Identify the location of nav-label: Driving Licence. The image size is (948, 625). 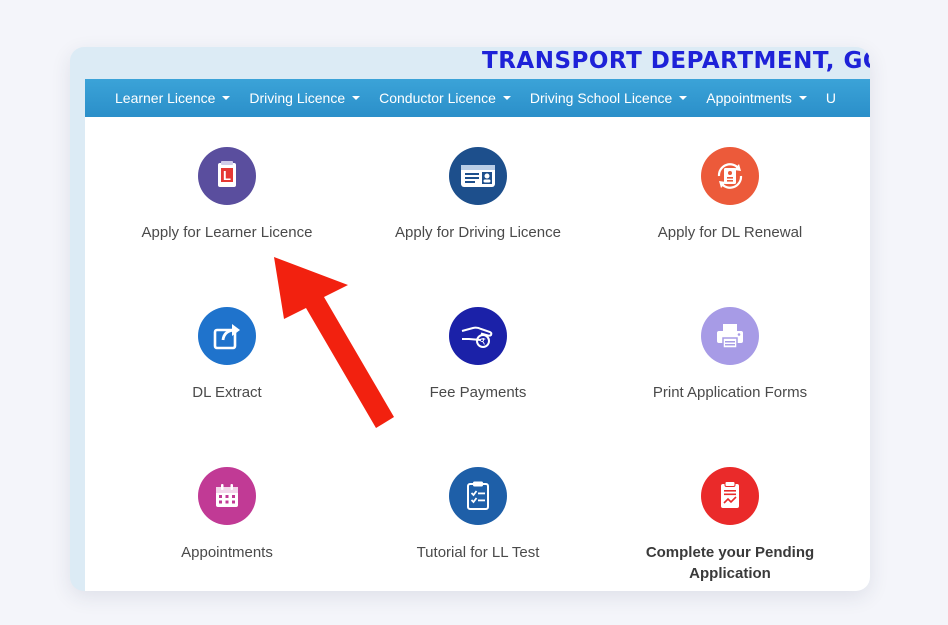
(297, 98).